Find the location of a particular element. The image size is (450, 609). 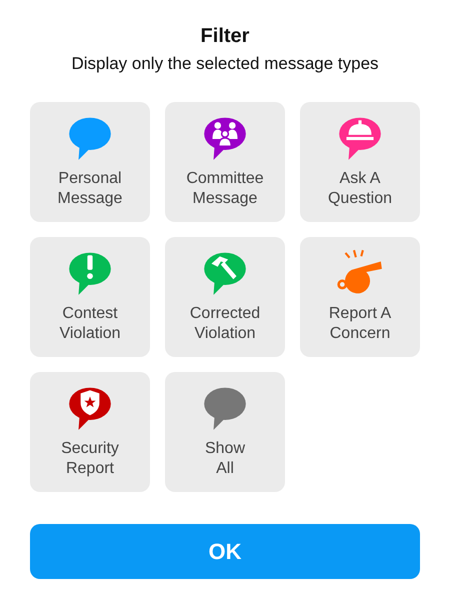

dialog-subtitle: Display only the selected message types is located at coordinates (225, 64).